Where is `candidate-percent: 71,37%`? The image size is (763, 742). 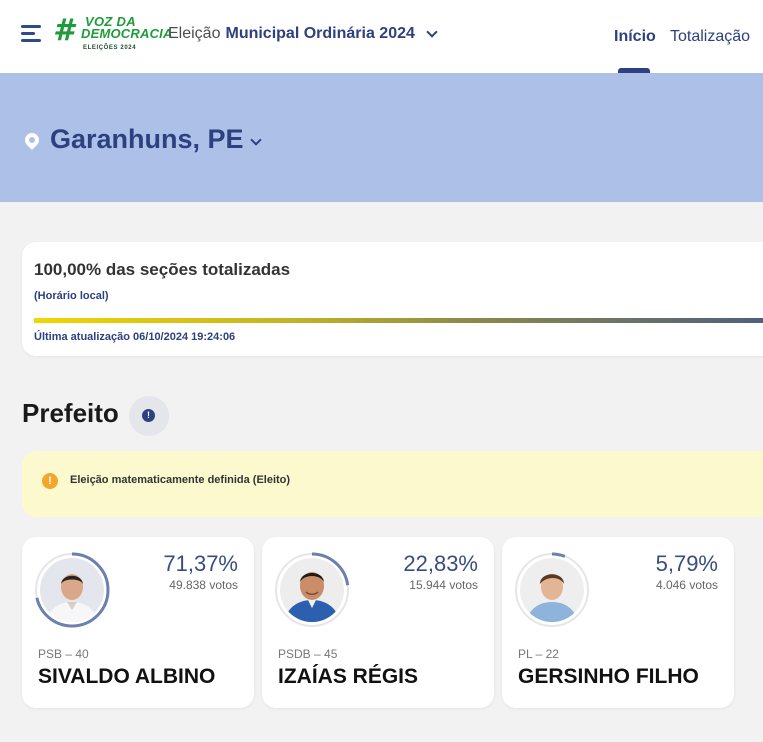 candidate-percent: 71,37% is located at coordinates (200, 563).